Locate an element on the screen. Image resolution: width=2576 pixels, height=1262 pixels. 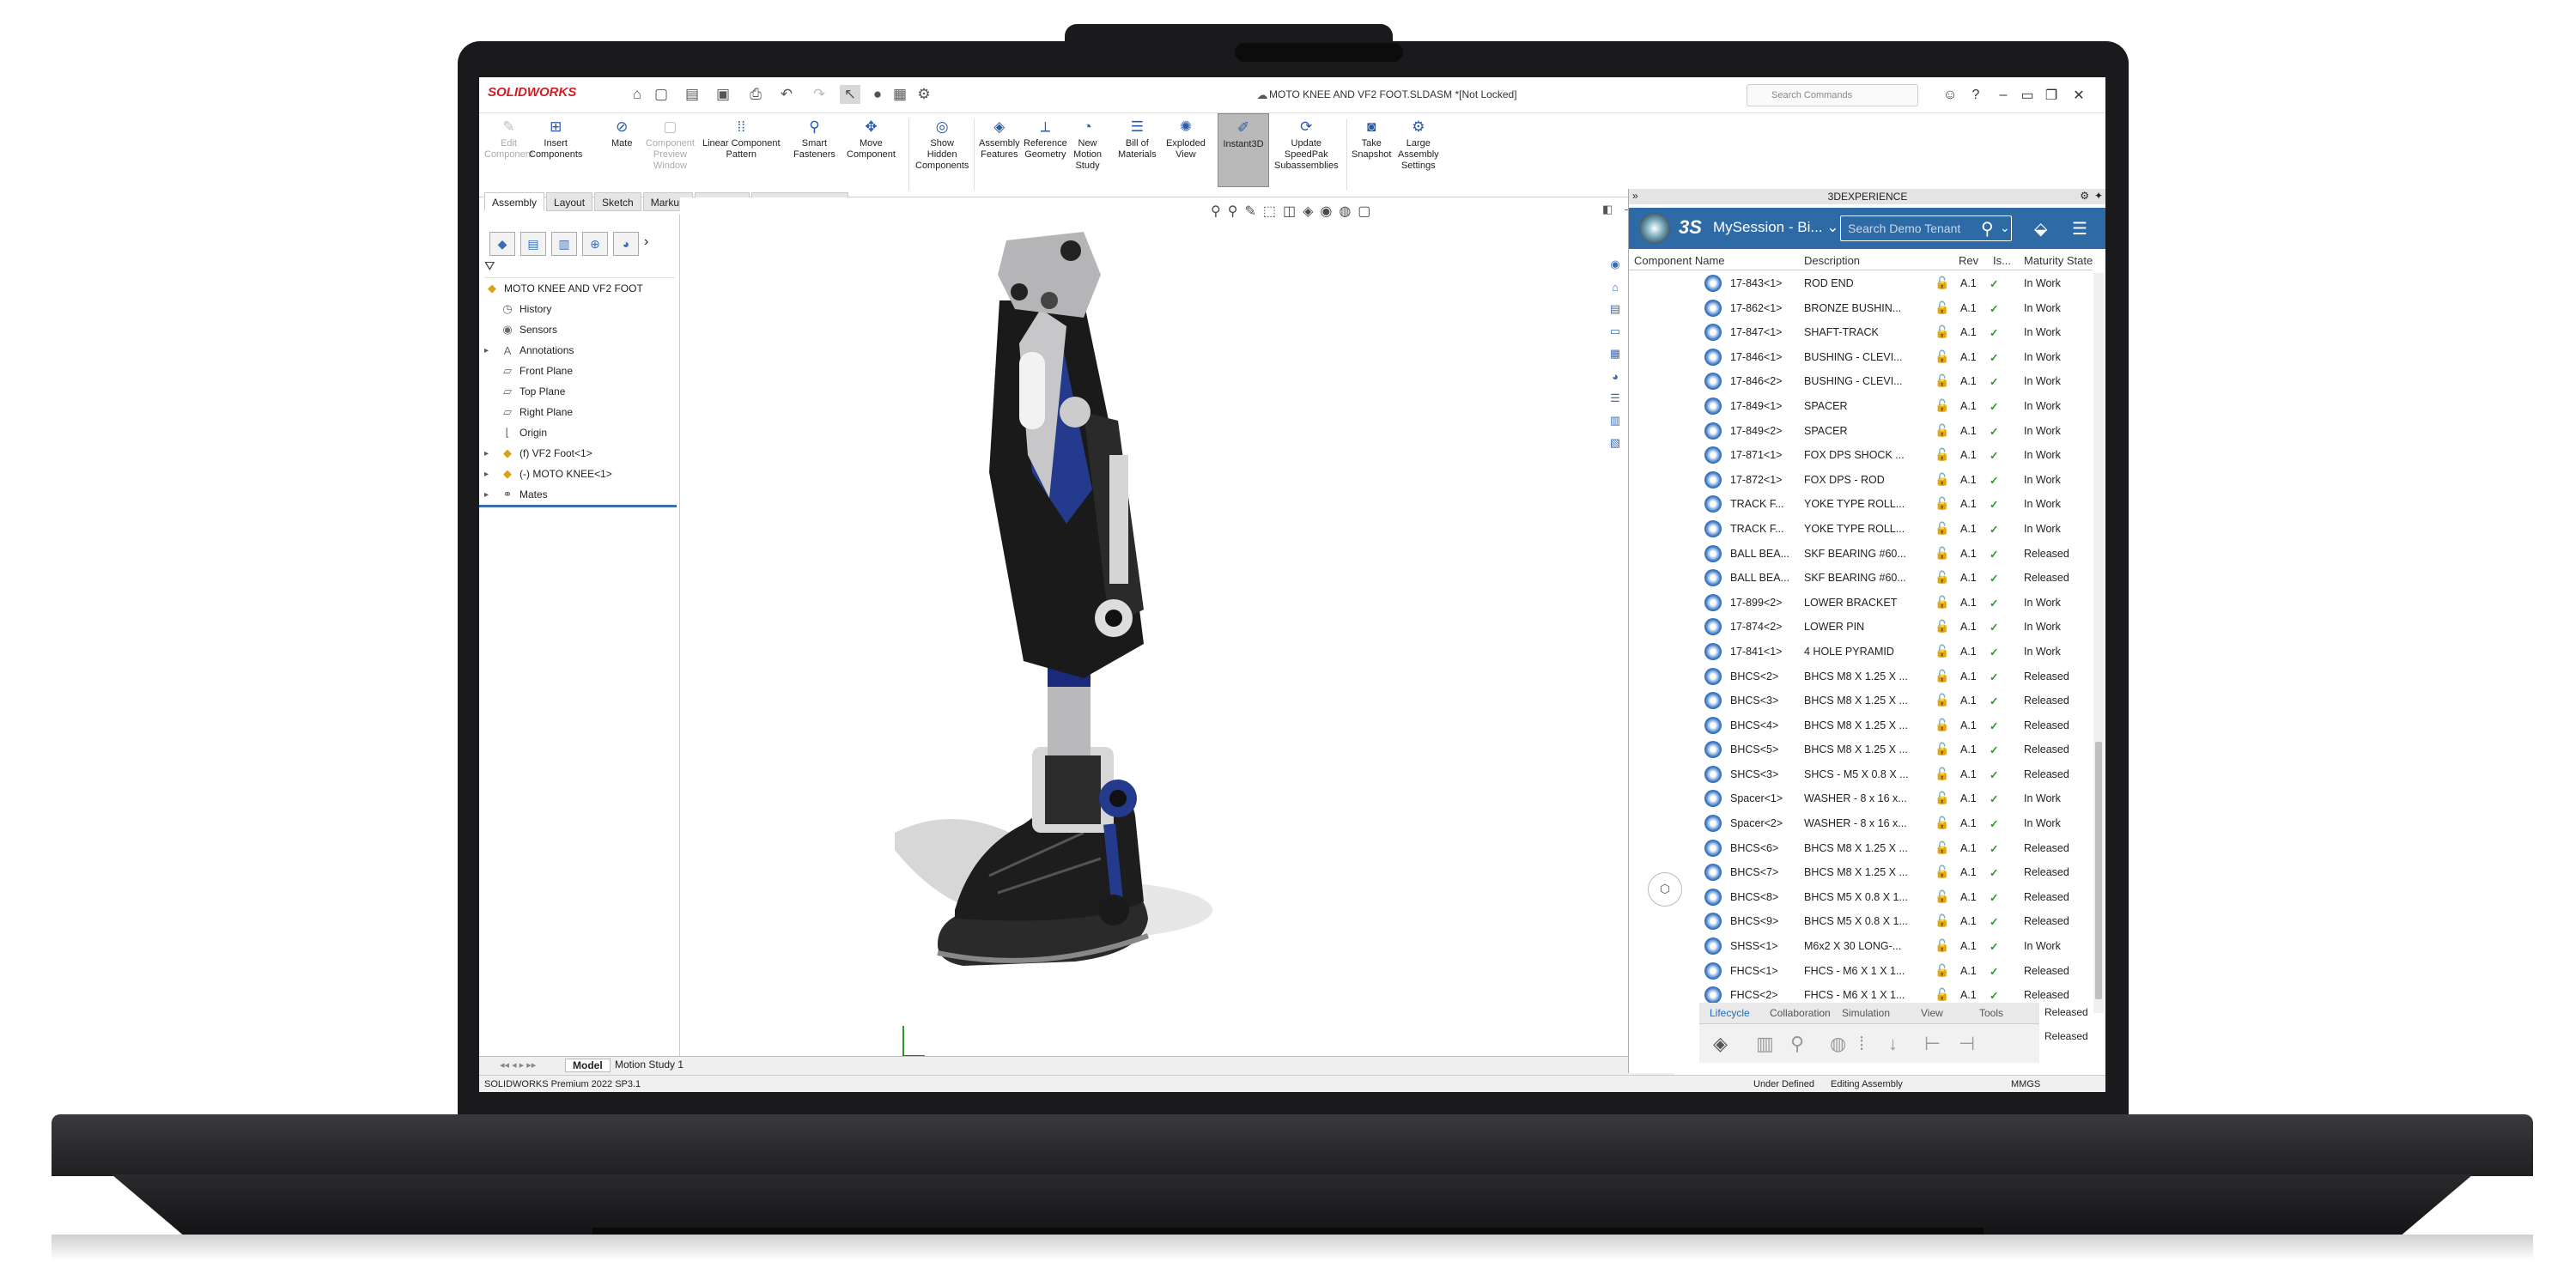
custom-properties-icon: ☰ is located at coordinates (1615, 398).